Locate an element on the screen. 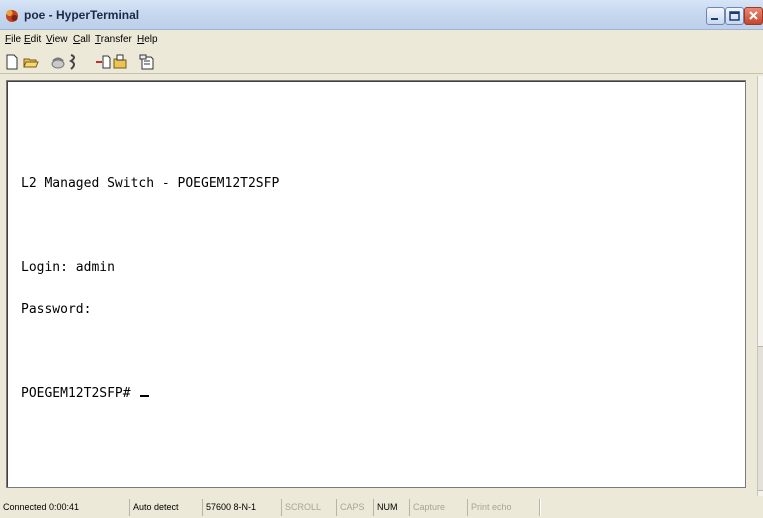  menu-call: Call is located at coordinates (81, 39).